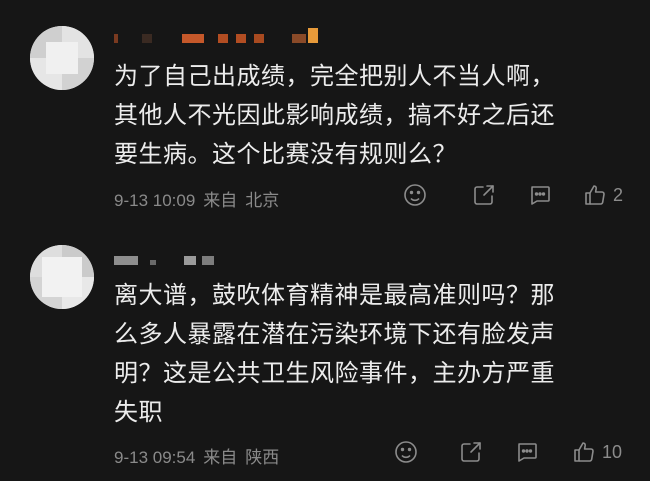  I want to click on like-count: 2, so click(618, 194).